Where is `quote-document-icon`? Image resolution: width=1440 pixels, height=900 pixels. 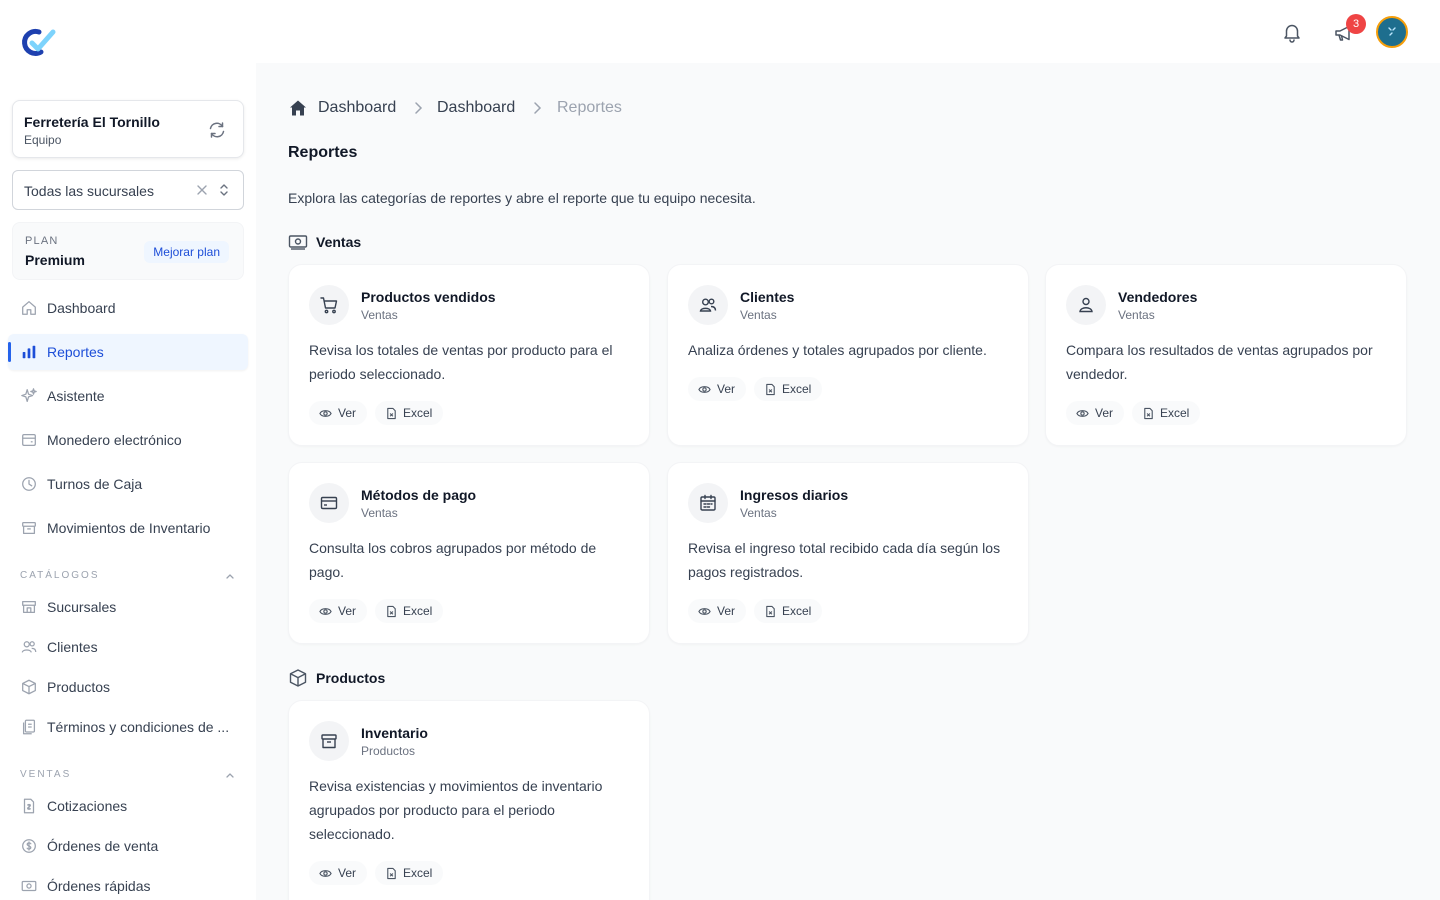
quote-document-icon is located at coordinates (29, 806).